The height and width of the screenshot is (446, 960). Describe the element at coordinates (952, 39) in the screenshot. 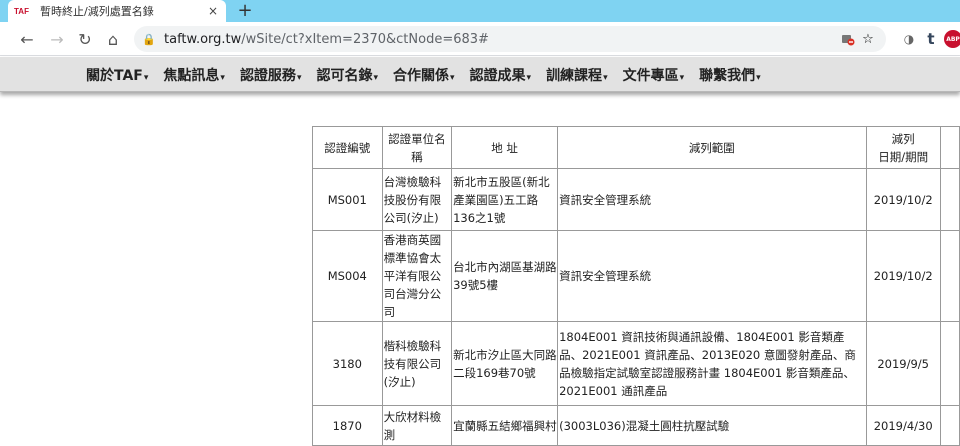

I see `adblock-icon: ABP` at that location.